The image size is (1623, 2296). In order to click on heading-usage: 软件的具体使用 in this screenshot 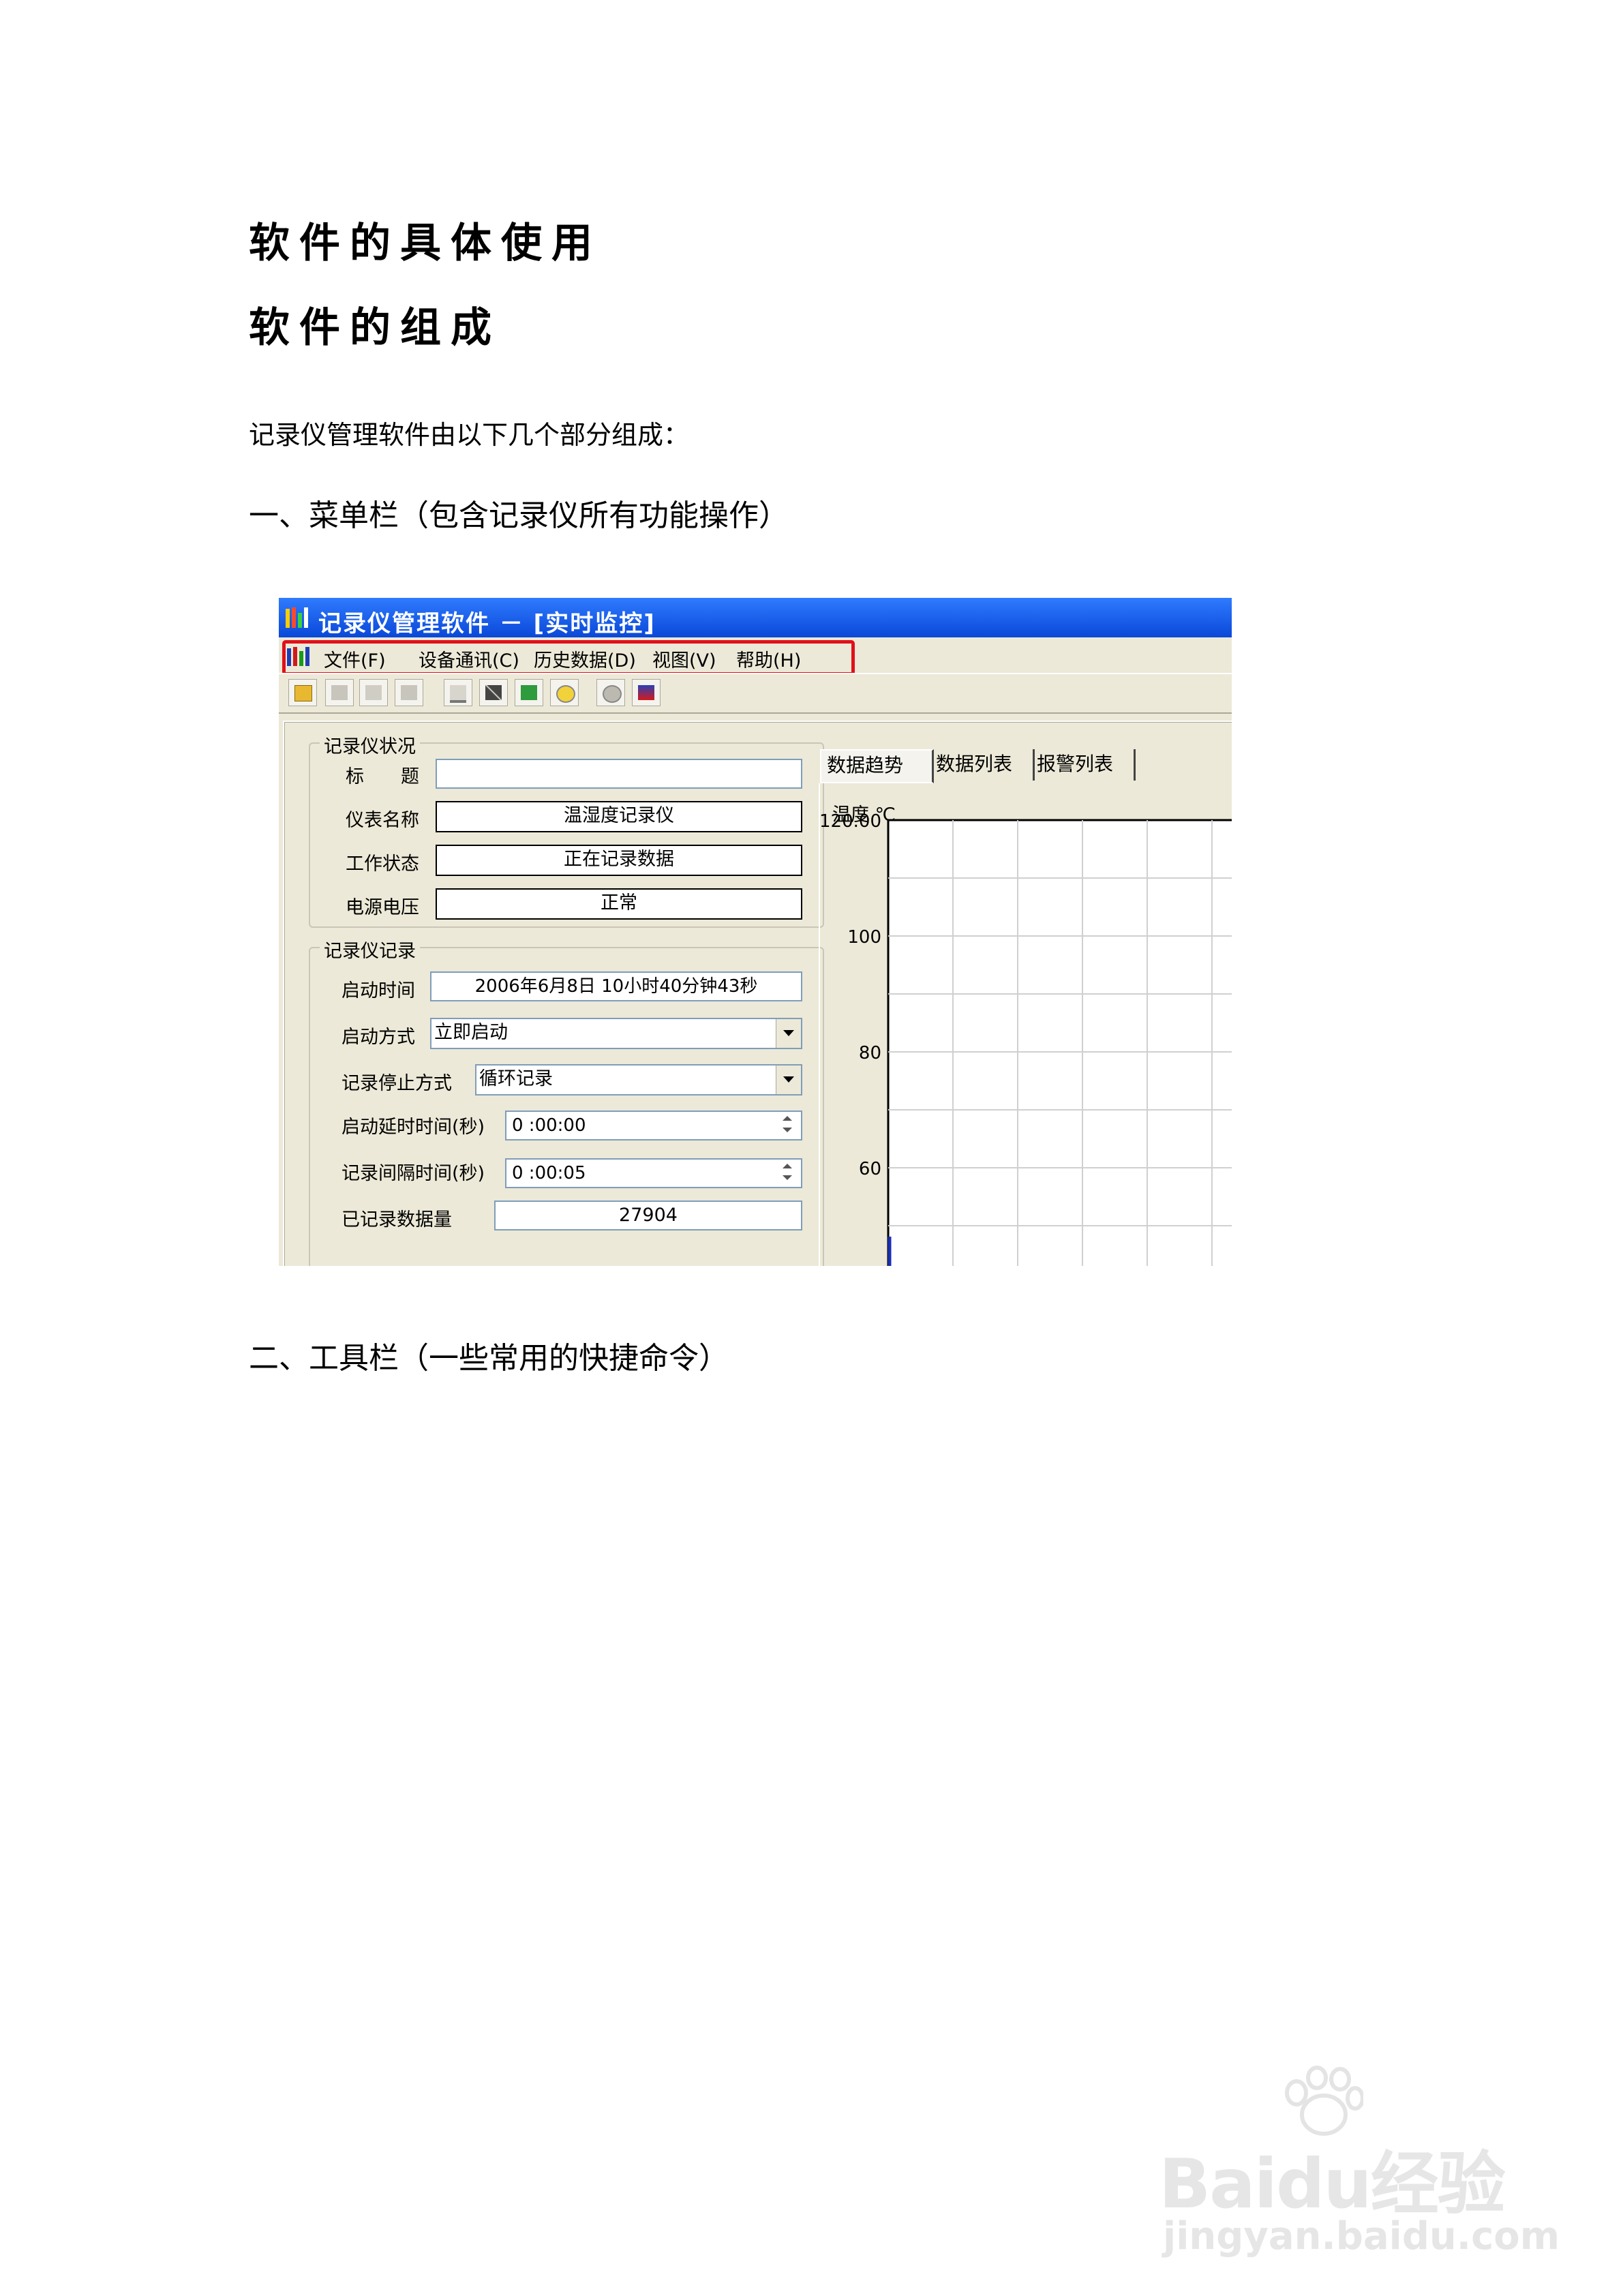, I will do `click(425, 243)`.